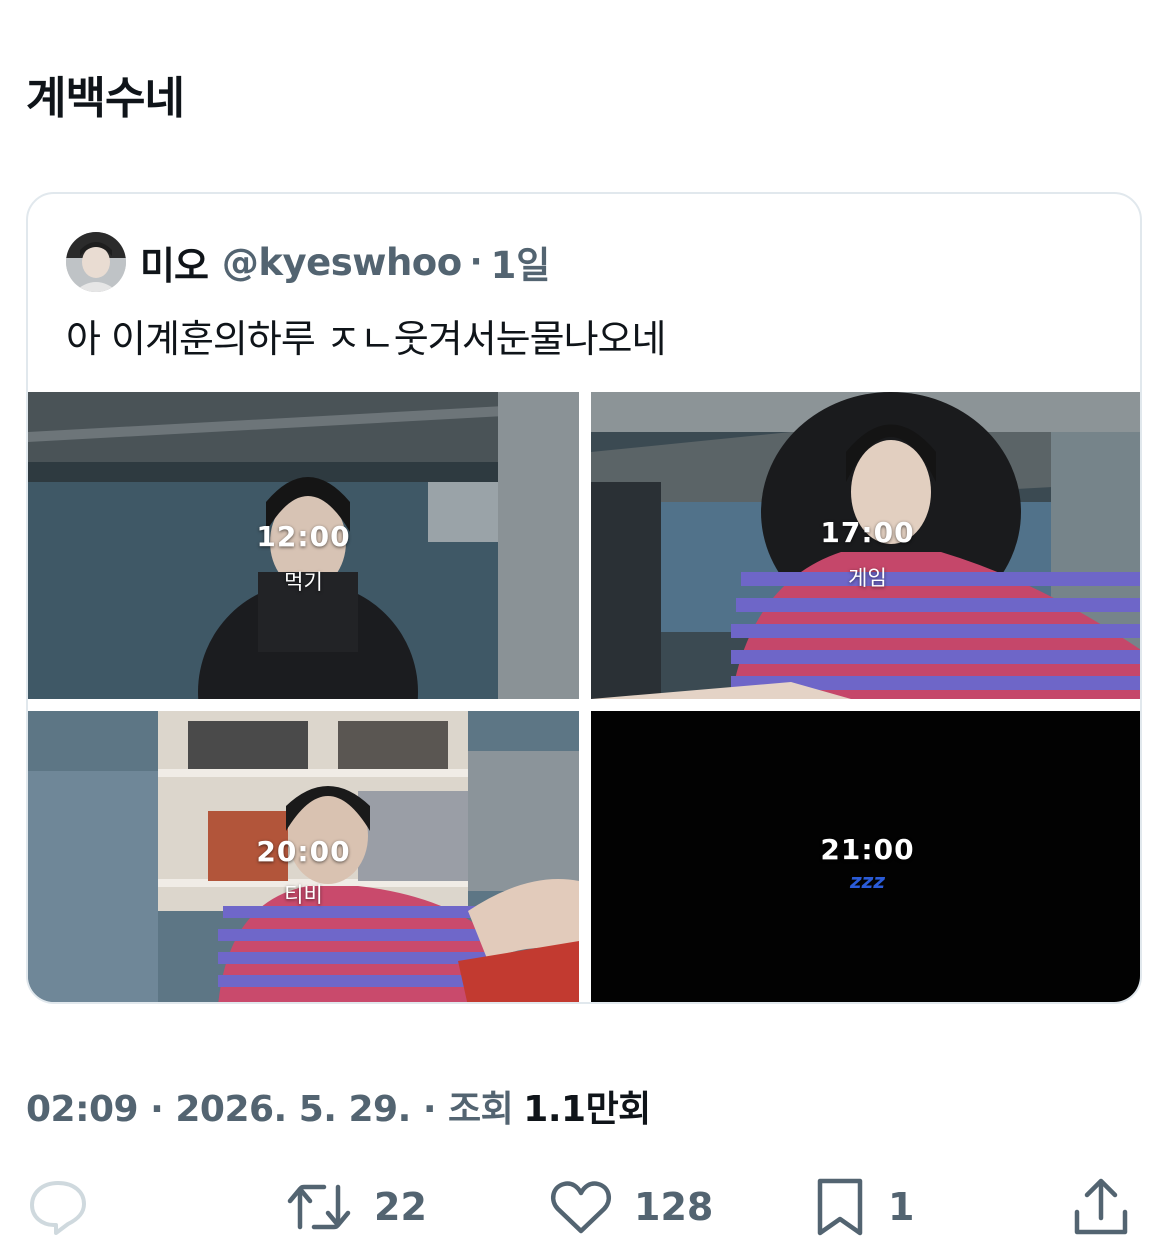 The image size is (1169, 1256). What do you see at coordinates (581, 1207) in the screenshot?
I see `like-icon` at bounding box center [581, 1207].